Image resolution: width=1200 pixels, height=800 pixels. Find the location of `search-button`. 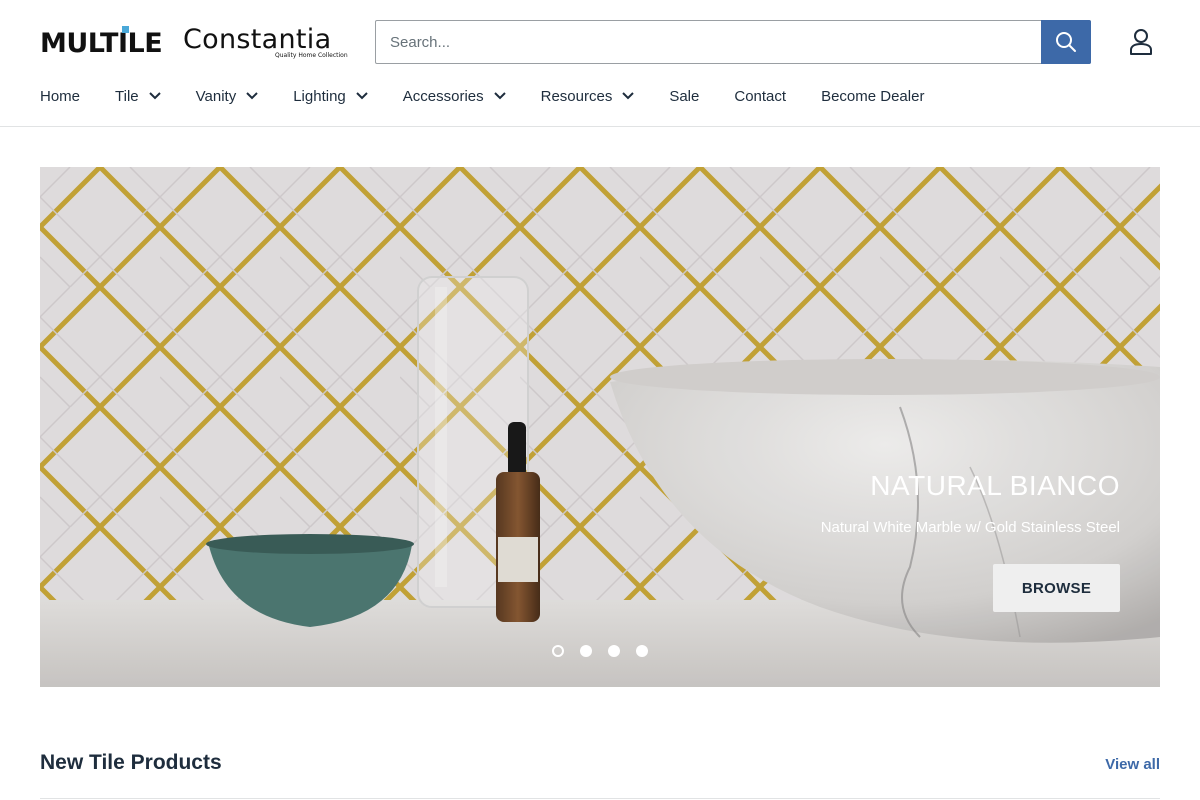

search-button is located at coordinates (1066, 42).